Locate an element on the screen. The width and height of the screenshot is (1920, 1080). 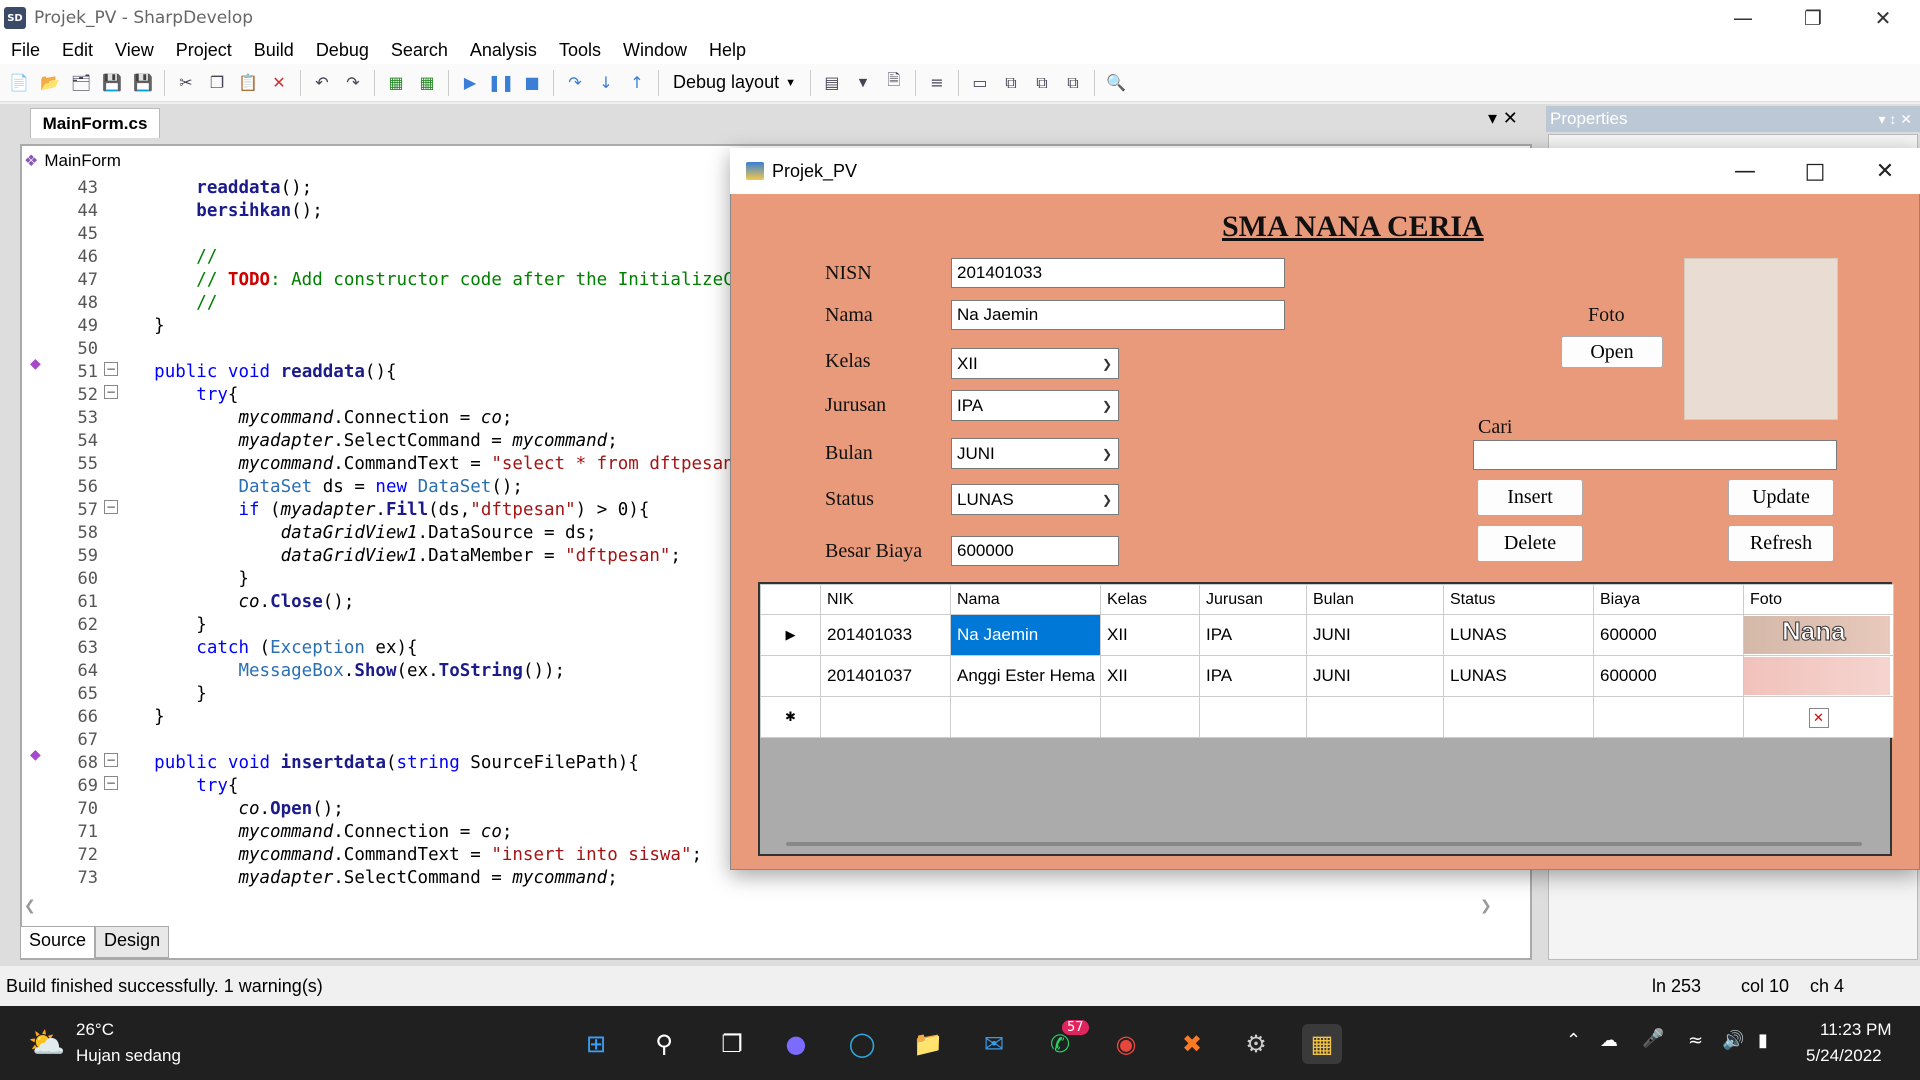
form-close-button: ✕ is located at coordinates (1885, 171).